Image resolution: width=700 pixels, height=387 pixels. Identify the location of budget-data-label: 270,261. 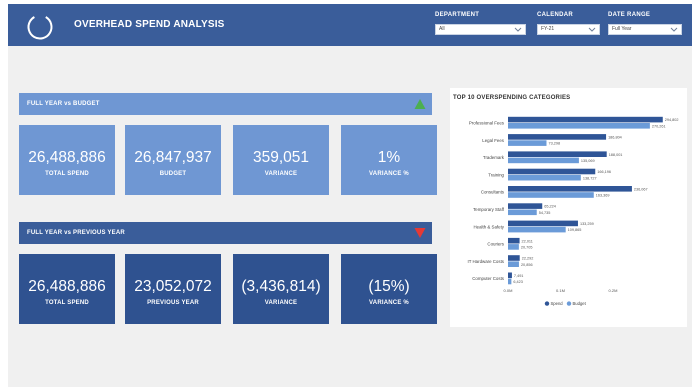
(659, 126).